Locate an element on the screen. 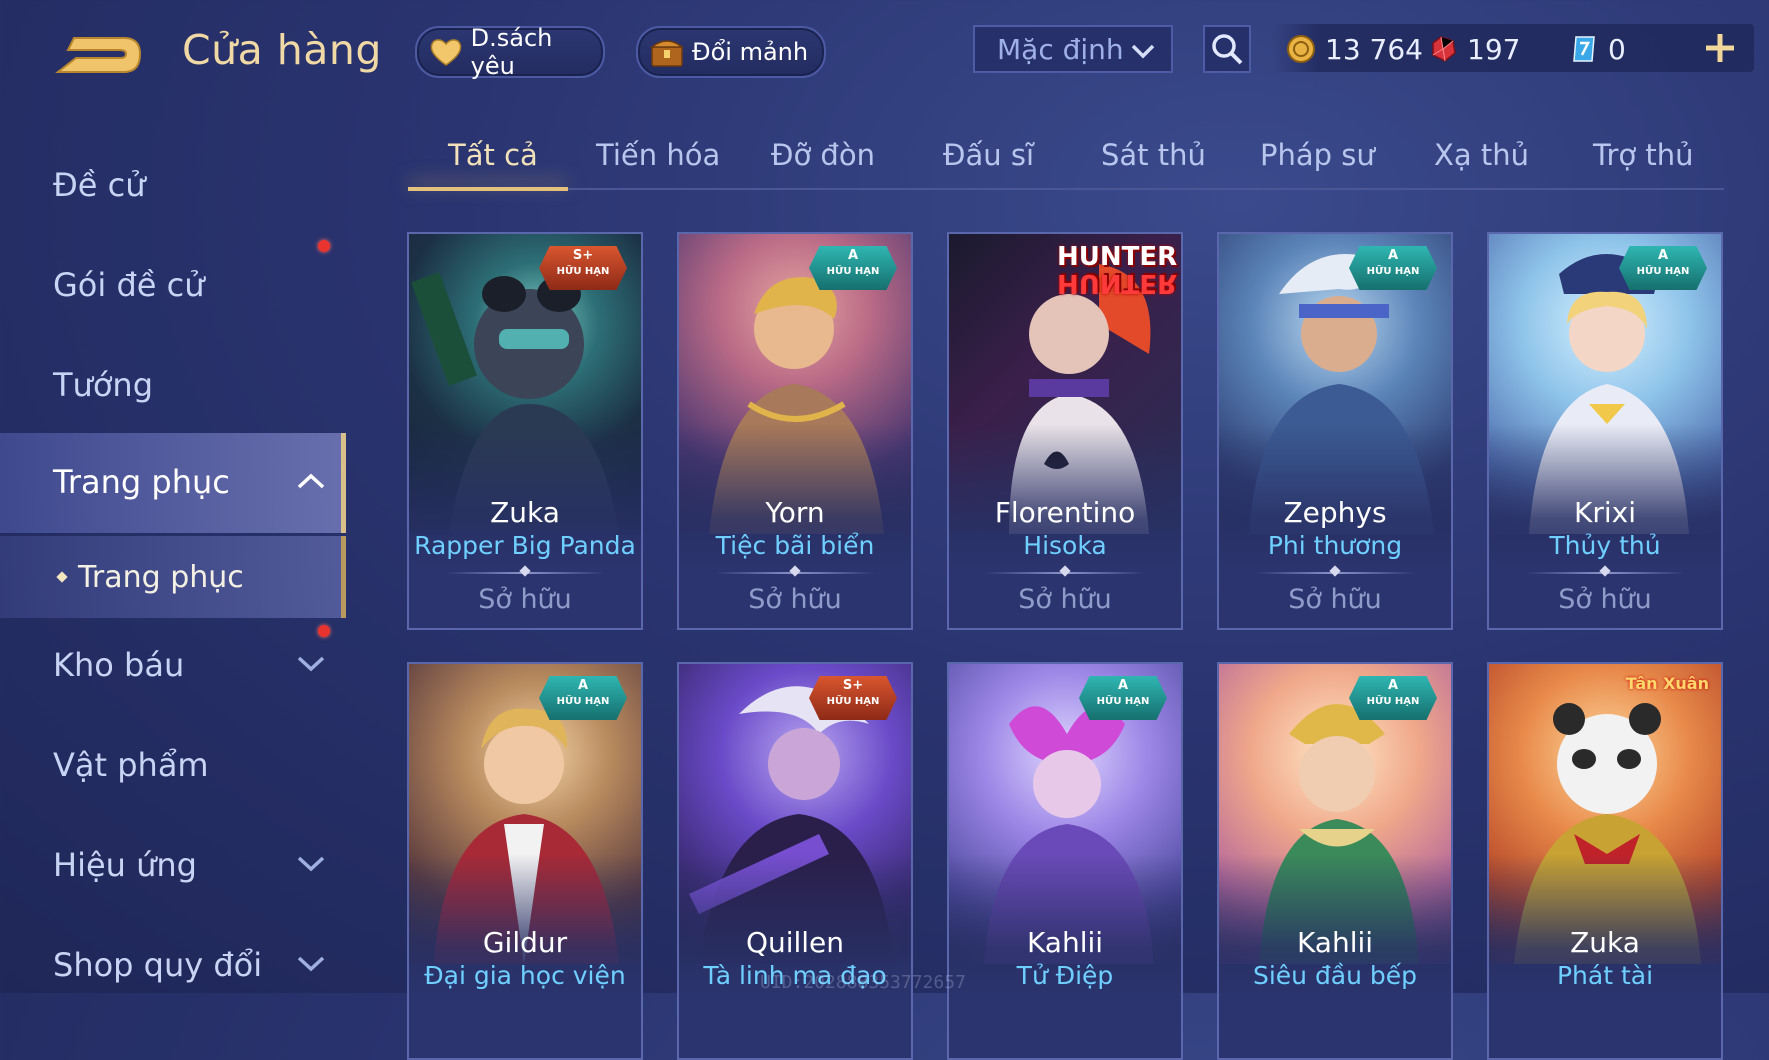 The image size is (1769, 1060). tab-tank: Đỡ đòn is located at coordinates (823, 155).